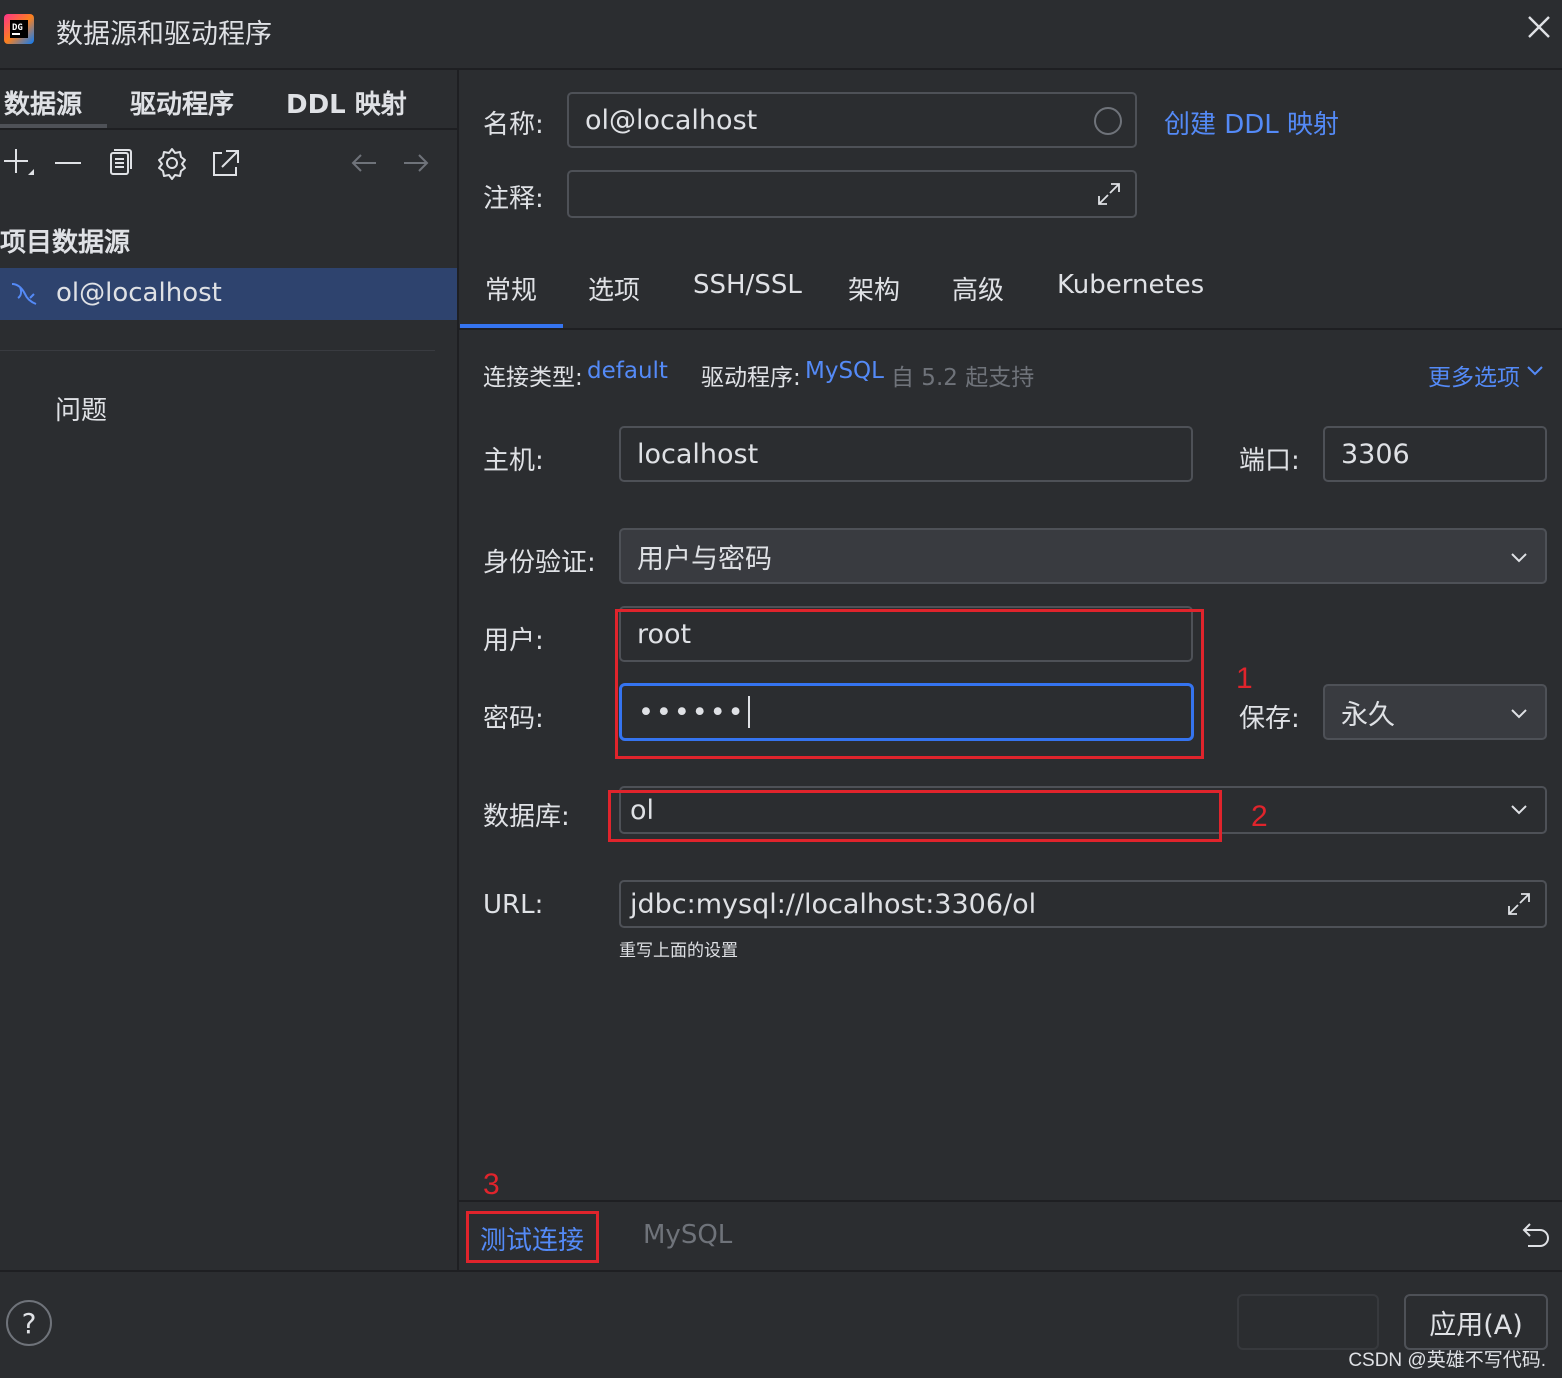  I want to click on auth-select: 用户与密码, so click(1083, 556).